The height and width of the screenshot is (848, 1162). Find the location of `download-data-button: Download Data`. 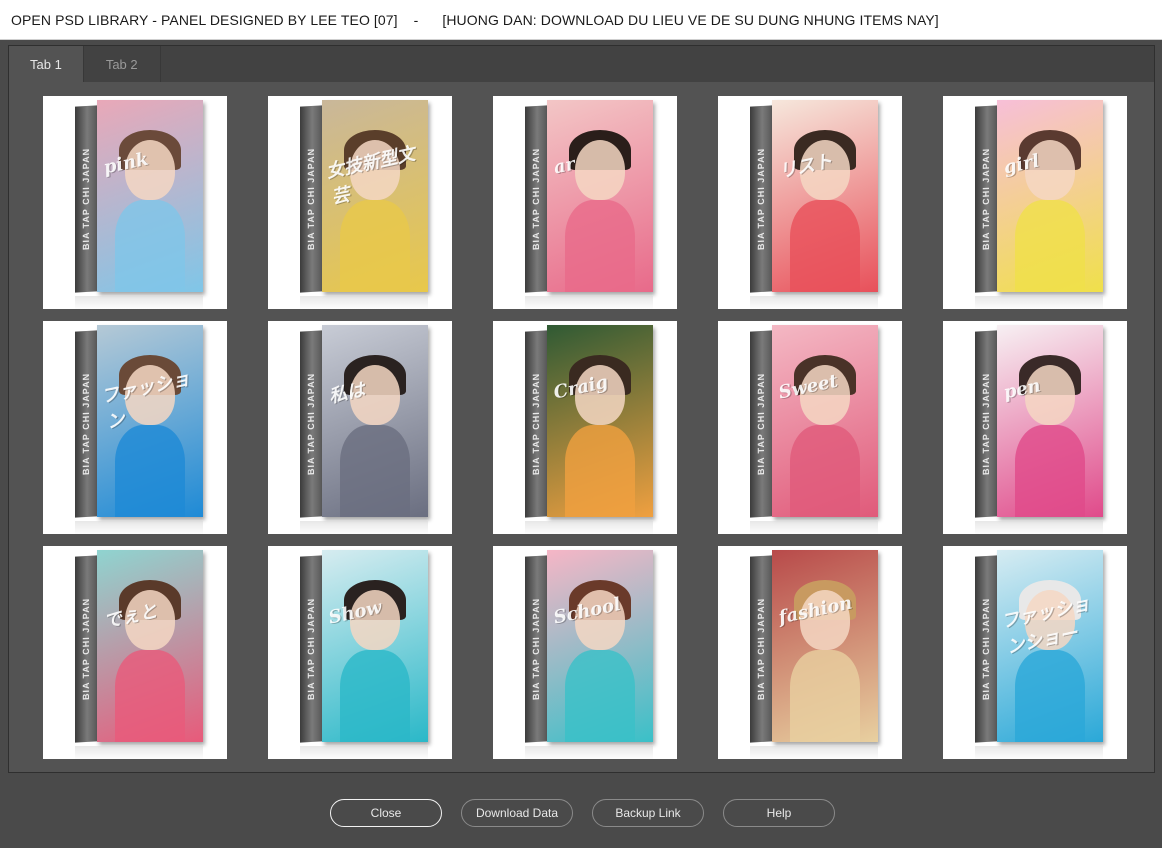

download-data-button: Download Data is located at coordinates (517, 813).